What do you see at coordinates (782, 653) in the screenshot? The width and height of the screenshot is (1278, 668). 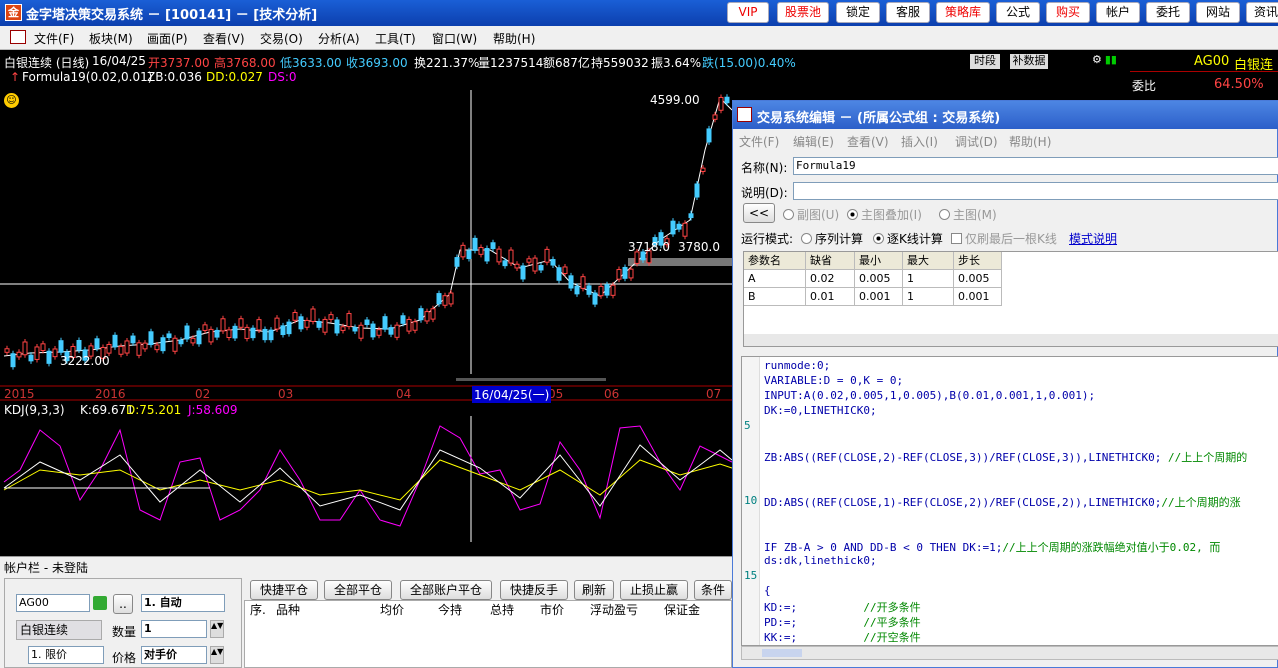 I see `scrollbar-thumb` at bounding box center [782, 653].